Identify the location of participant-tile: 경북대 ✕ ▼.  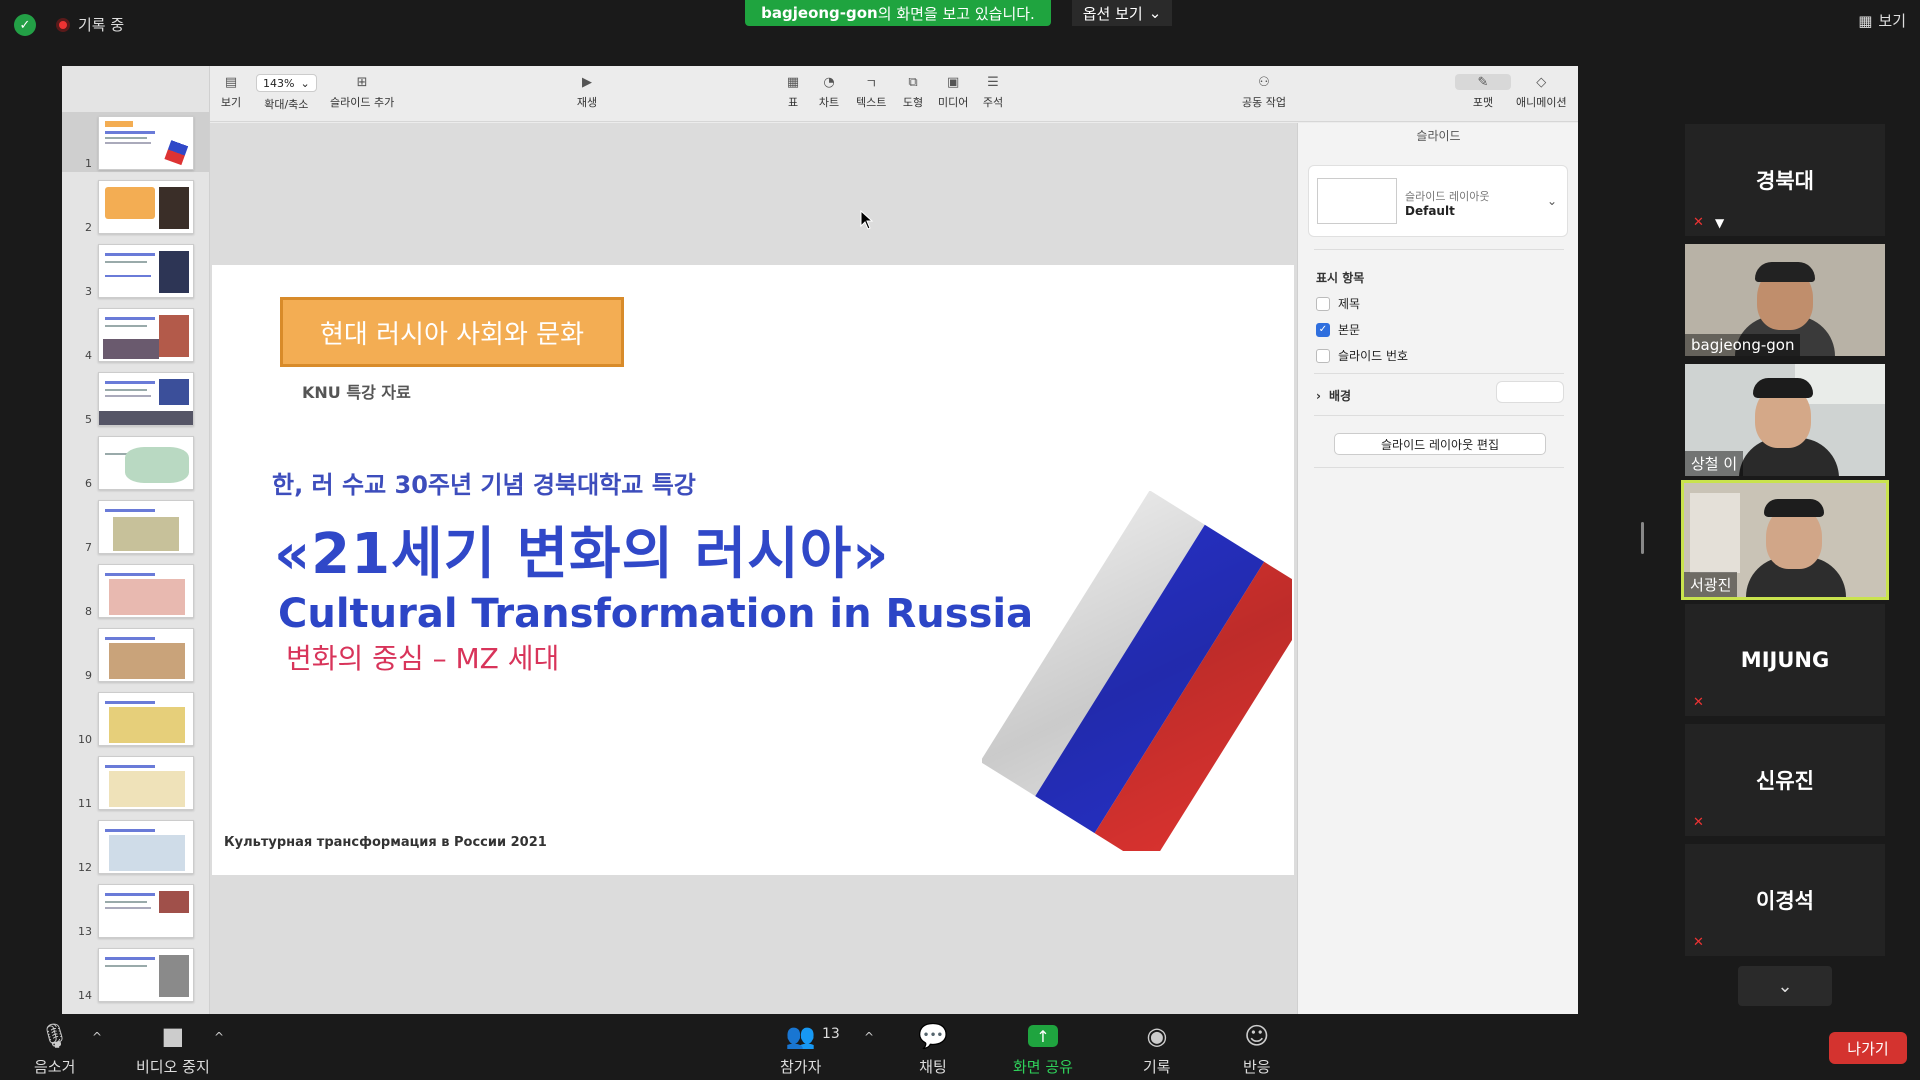
(1785, 180).